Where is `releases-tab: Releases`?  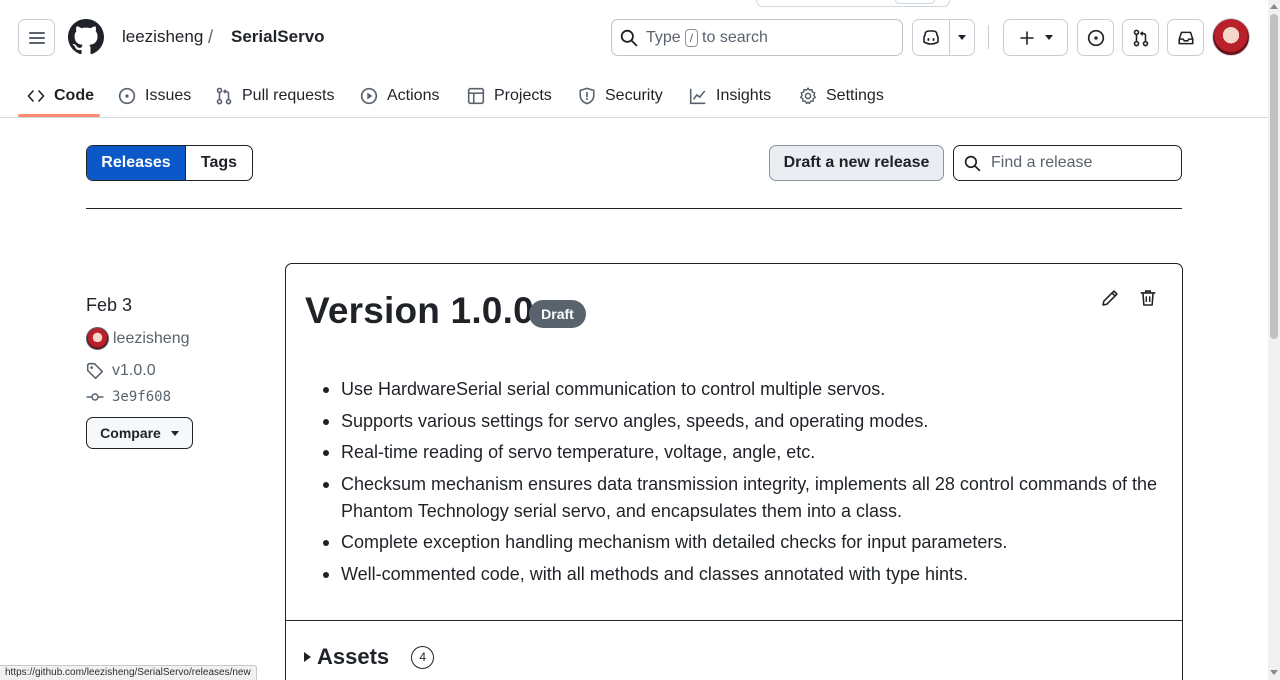
releases-tab: Releases is located at coordinates (136, 163).